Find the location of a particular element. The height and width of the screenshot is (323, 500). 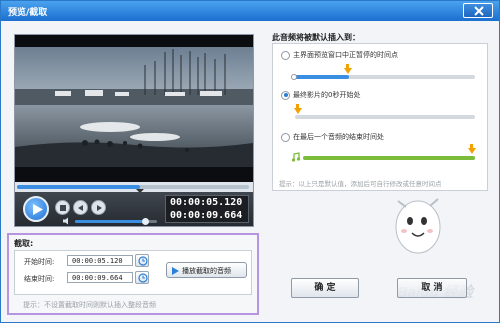

player-controls: 00:00:05.120 00:00:09.664 is located at coordinates (134, 209).